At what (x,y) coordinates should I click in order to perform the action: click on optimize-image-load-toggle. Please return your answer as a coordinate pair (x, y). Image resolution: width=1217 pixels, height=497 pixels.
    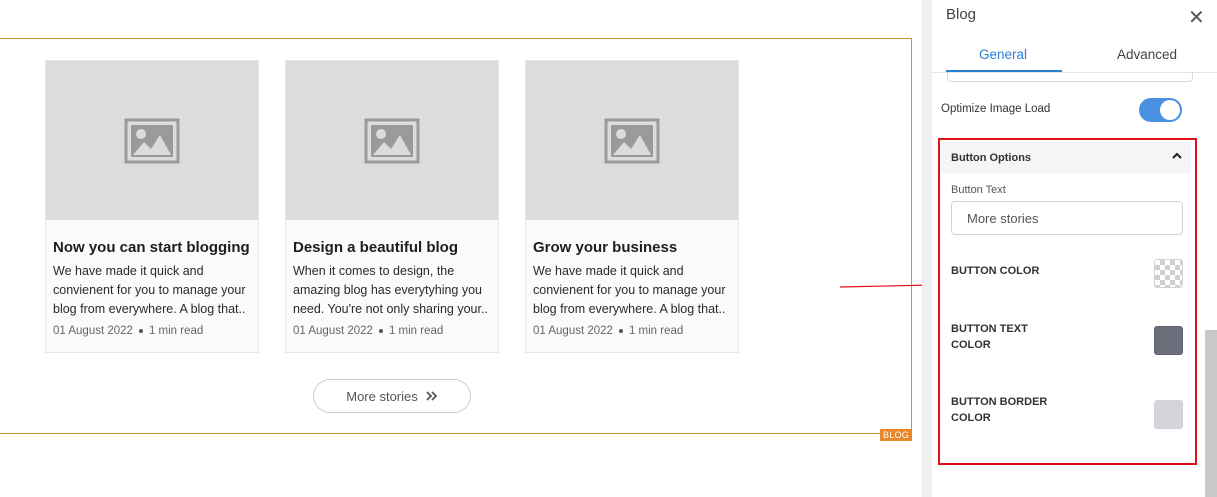
    Looking at the image, I should click on (1160, 110).